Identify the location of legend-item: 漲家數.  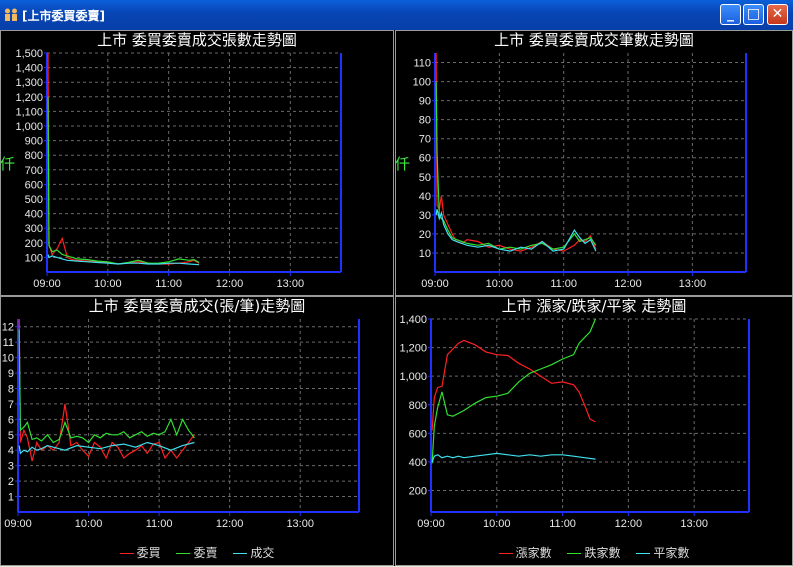
(525, 552).